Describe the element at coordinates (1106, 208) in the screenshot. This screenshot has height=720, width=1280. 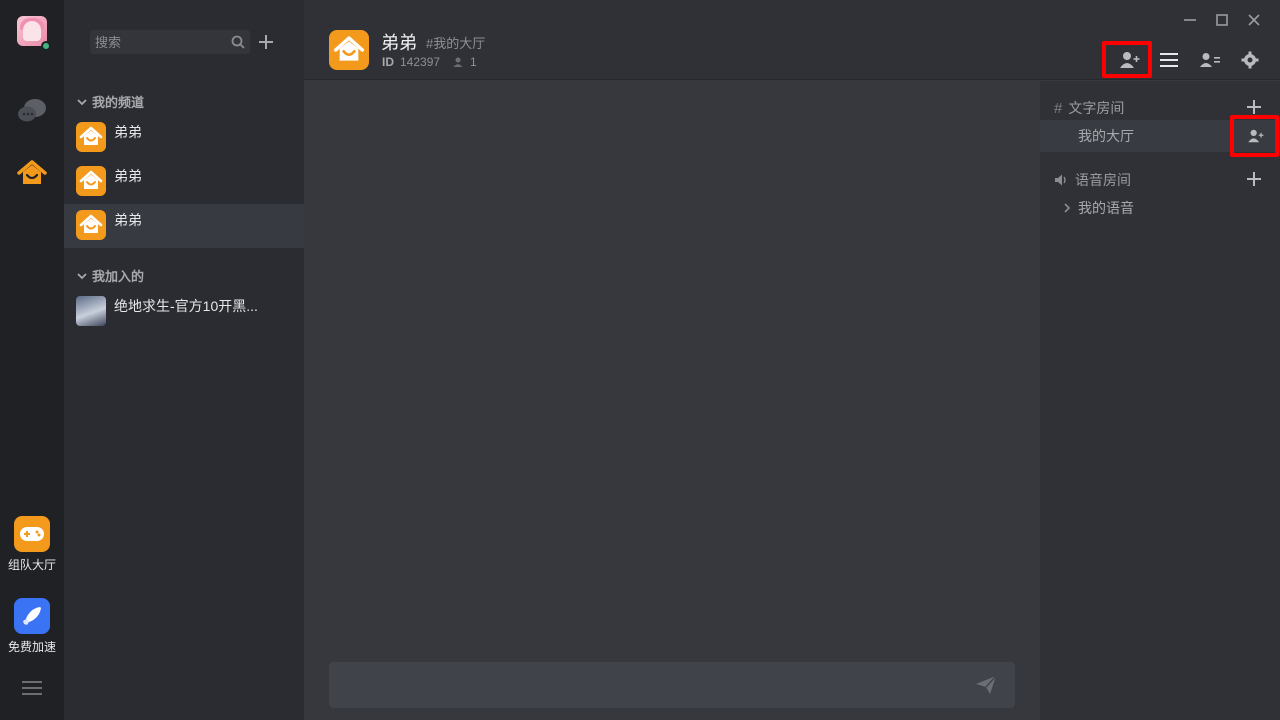
I see `voice-room-name: 我的语音` at that location.